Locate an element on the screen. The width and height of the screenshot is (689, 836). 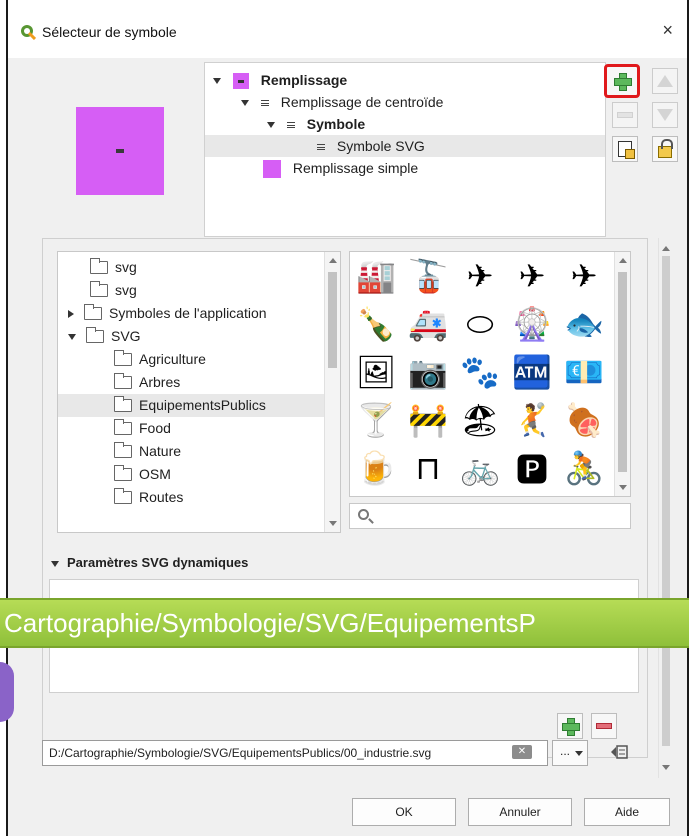
background-shape is located at coordinates (7, 692).